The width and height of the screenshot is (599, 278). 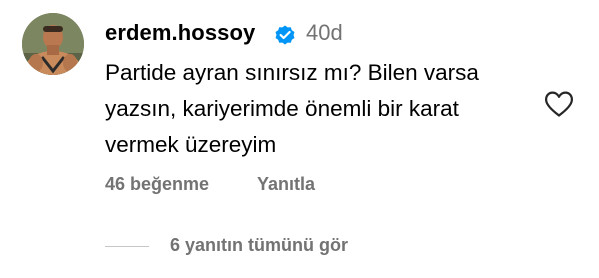 I want to click on heart-outline-icon, so click(x=559, y=104).